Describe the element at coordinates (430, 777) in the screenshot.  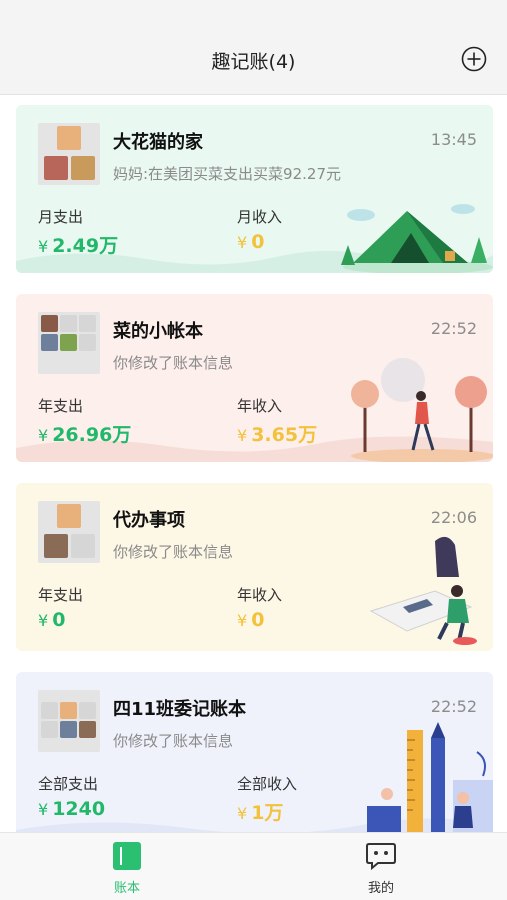
I see `ruler-and-pencil-illustration` at that location.